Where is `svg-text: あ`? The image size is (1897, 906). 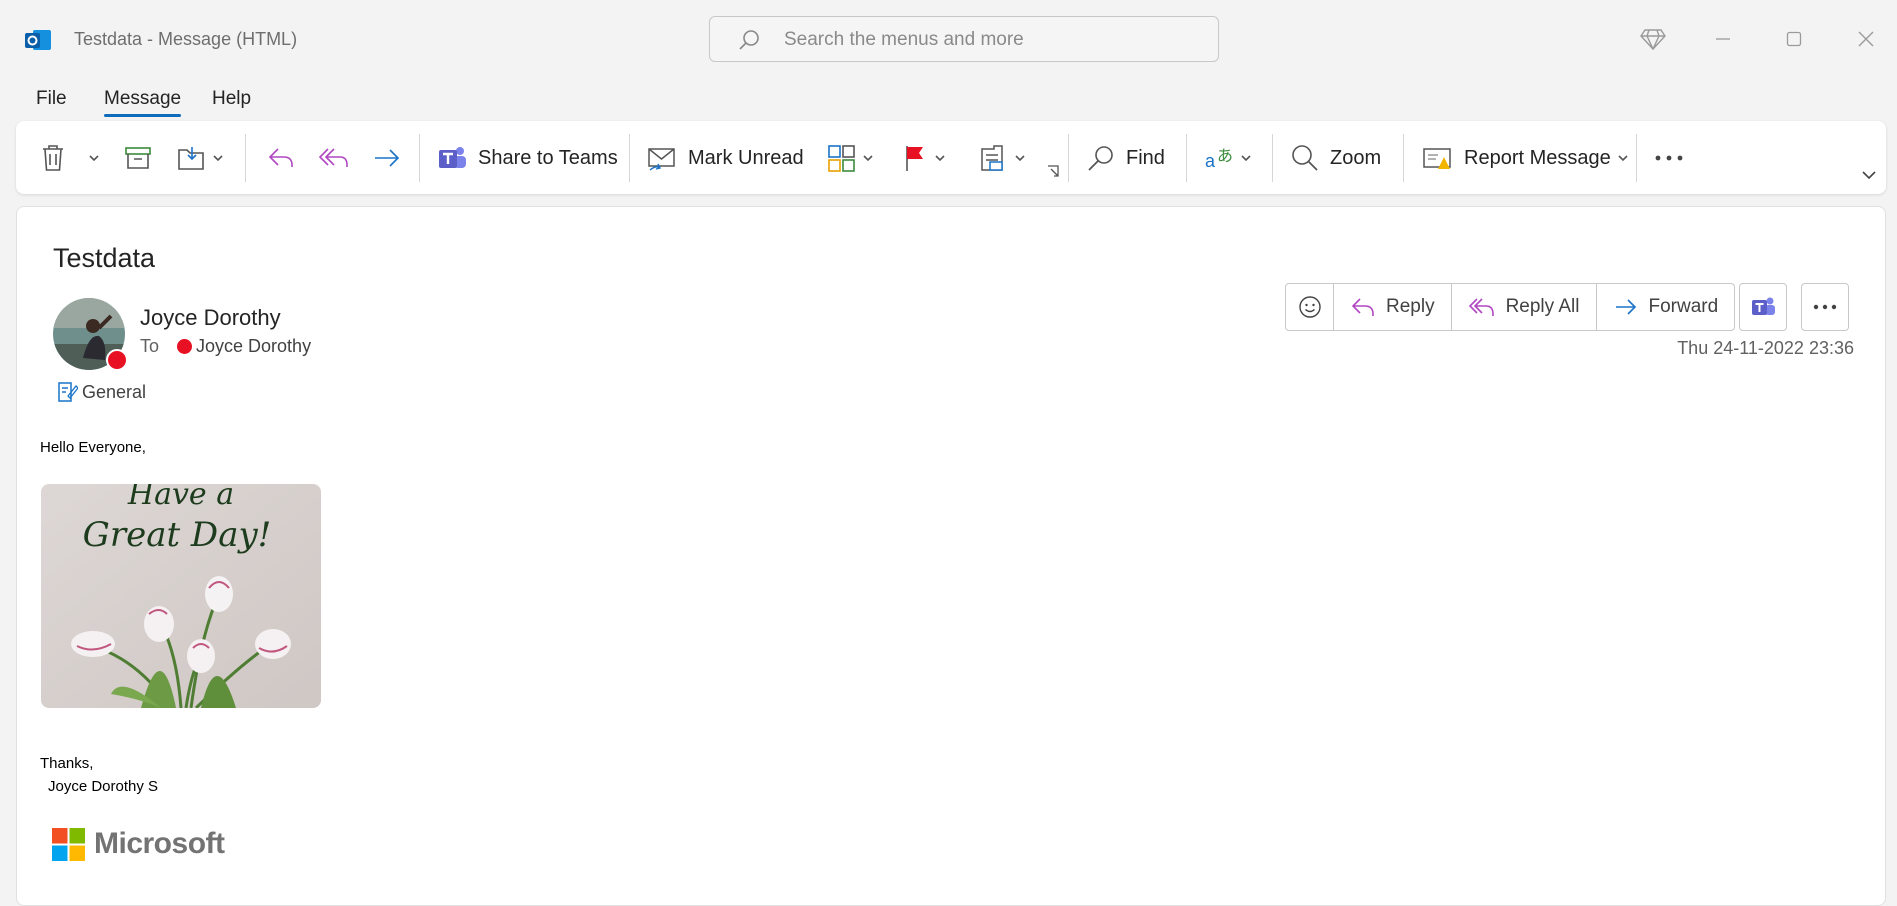 svg-text: あ is located at coordinates (1225, 155).